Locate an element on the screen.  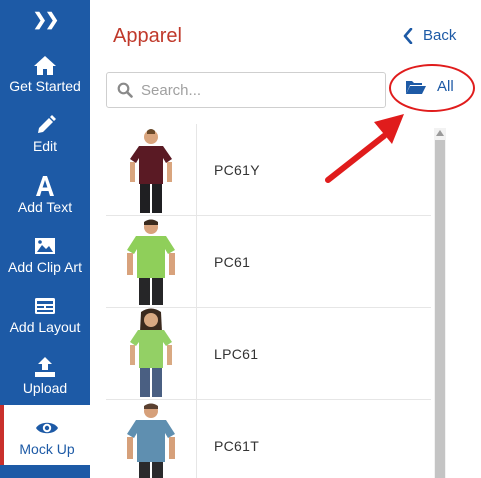
sidebar-item-label: Add Clip Art is located at coordinates (45, 267).